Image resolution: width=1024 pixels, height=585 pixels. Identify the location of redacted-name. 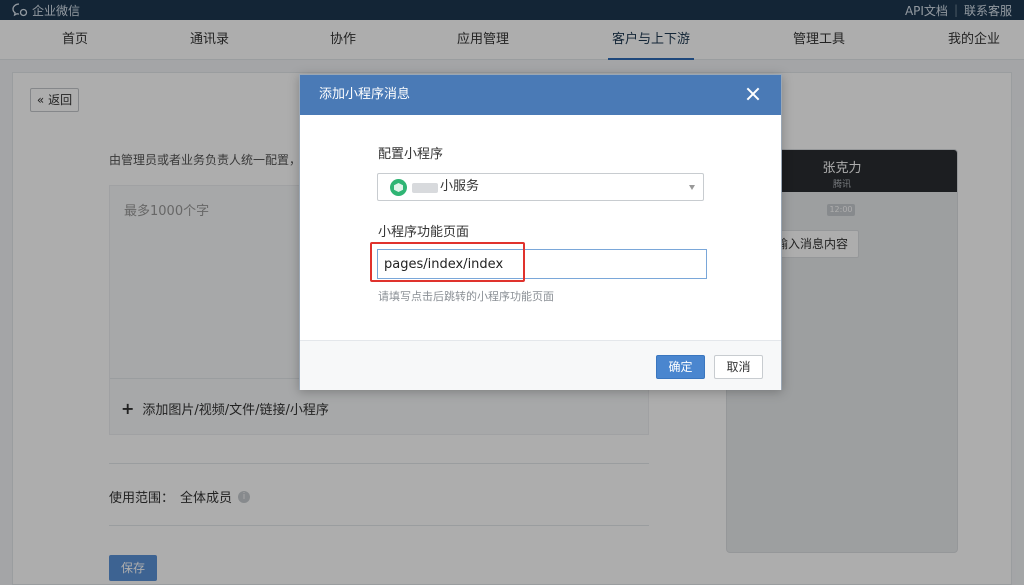
(425, 188).